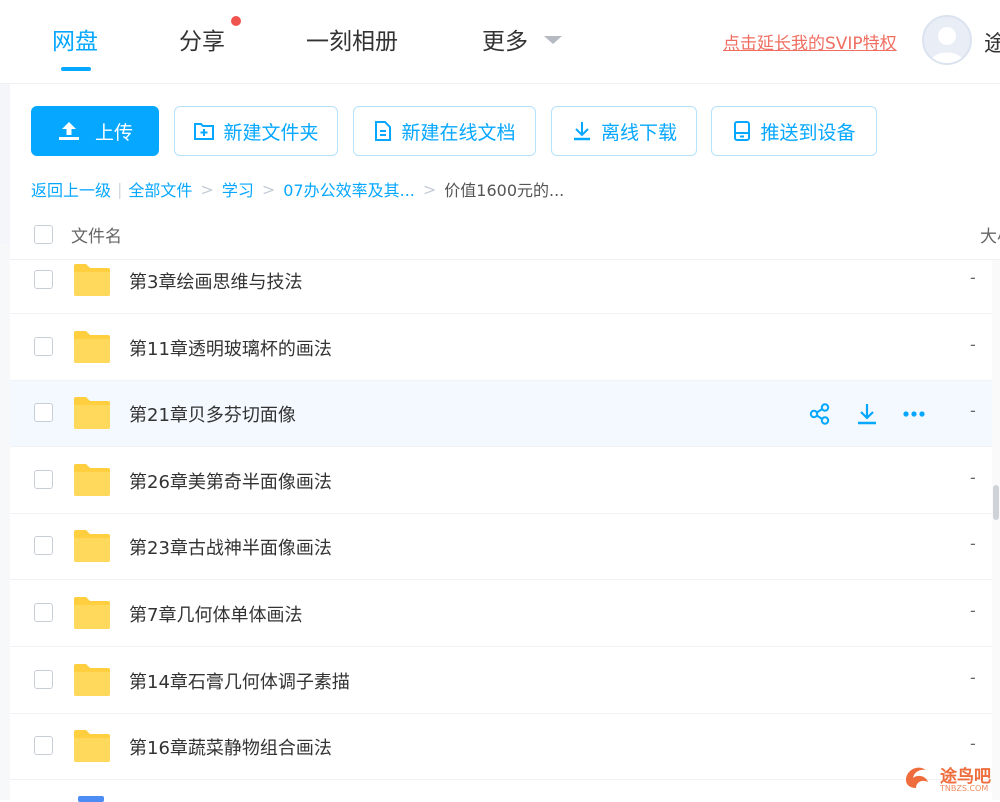 This screenshot has width=1000, height=802. I want to click on device-icon, so click(742, 131).